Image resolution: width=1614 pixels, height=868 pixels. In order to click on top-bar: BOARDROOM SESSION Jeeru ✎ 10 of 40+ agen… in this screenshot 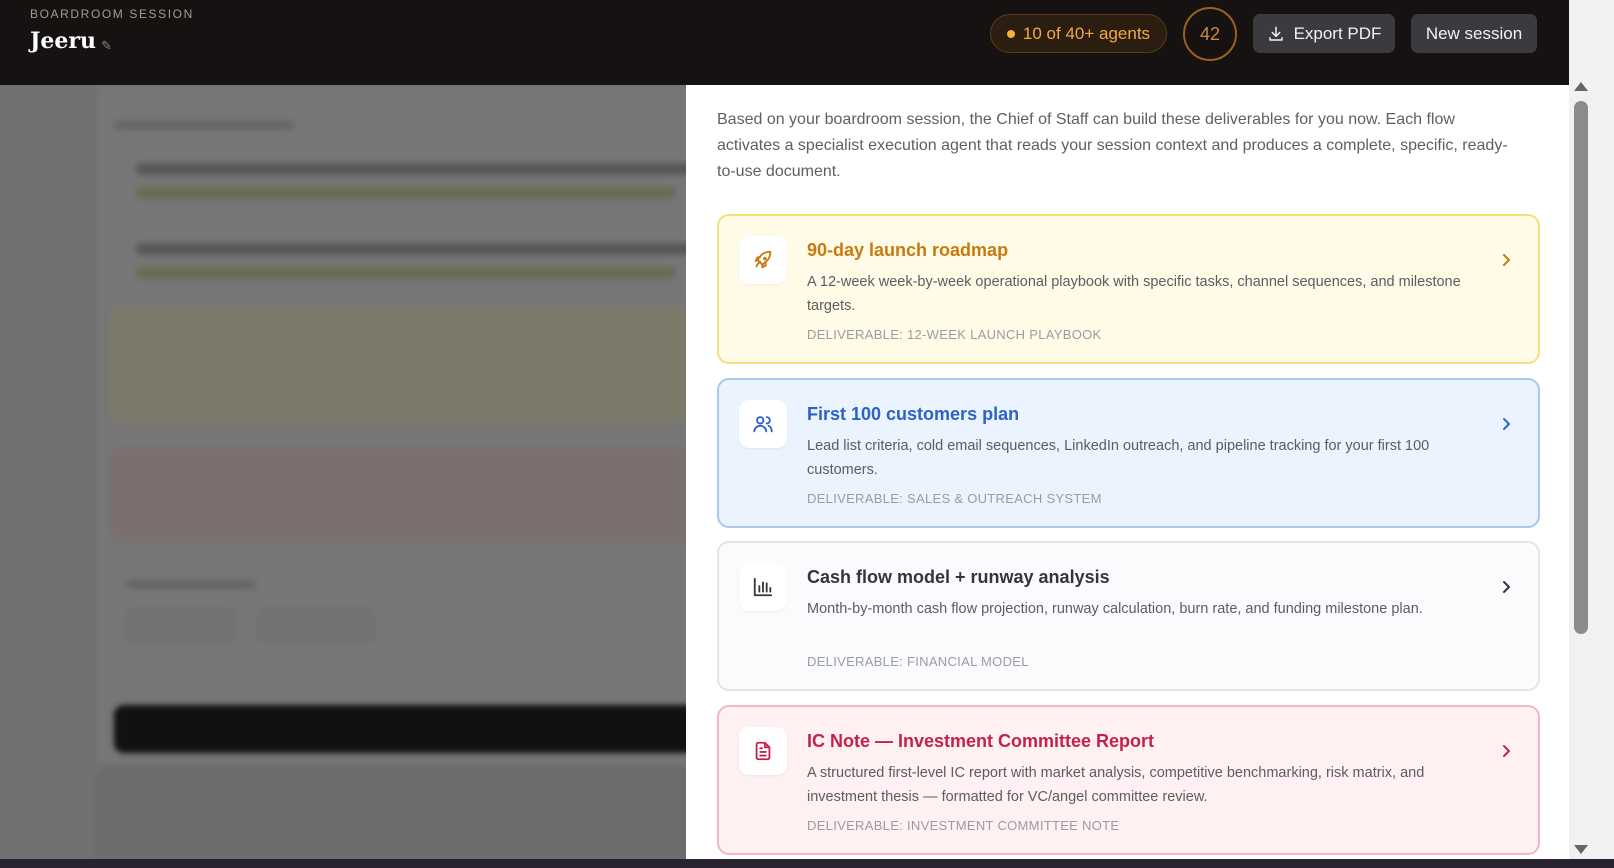, I will do `click(784, 42)`.